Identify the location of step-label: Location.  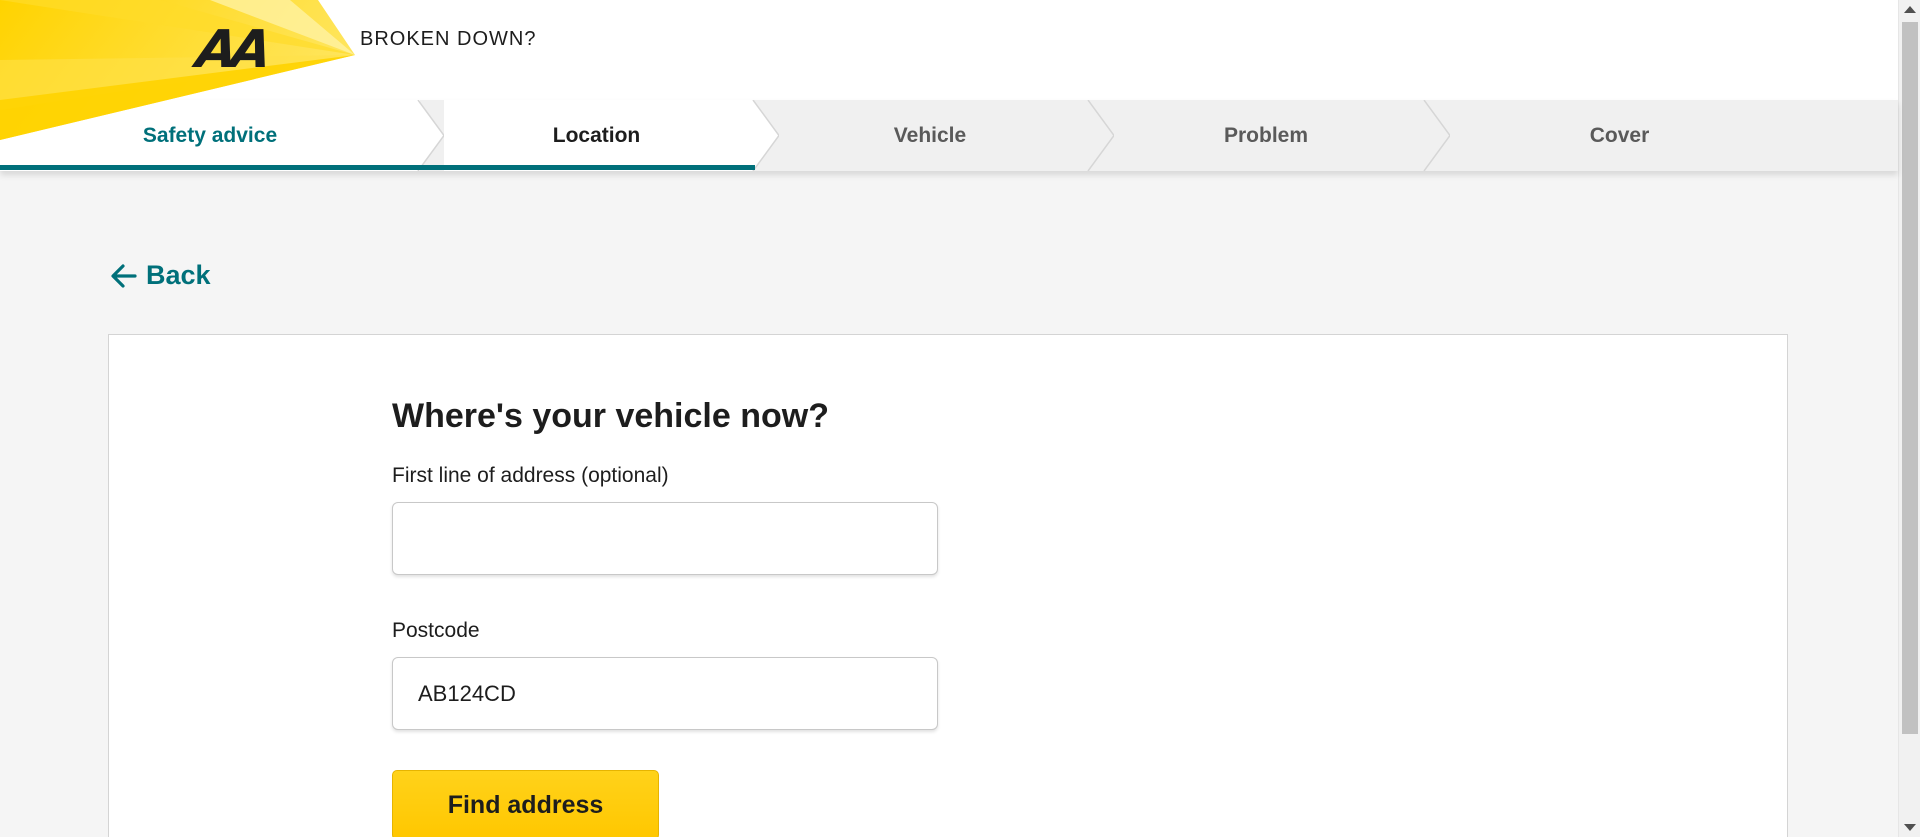
(596, 135).